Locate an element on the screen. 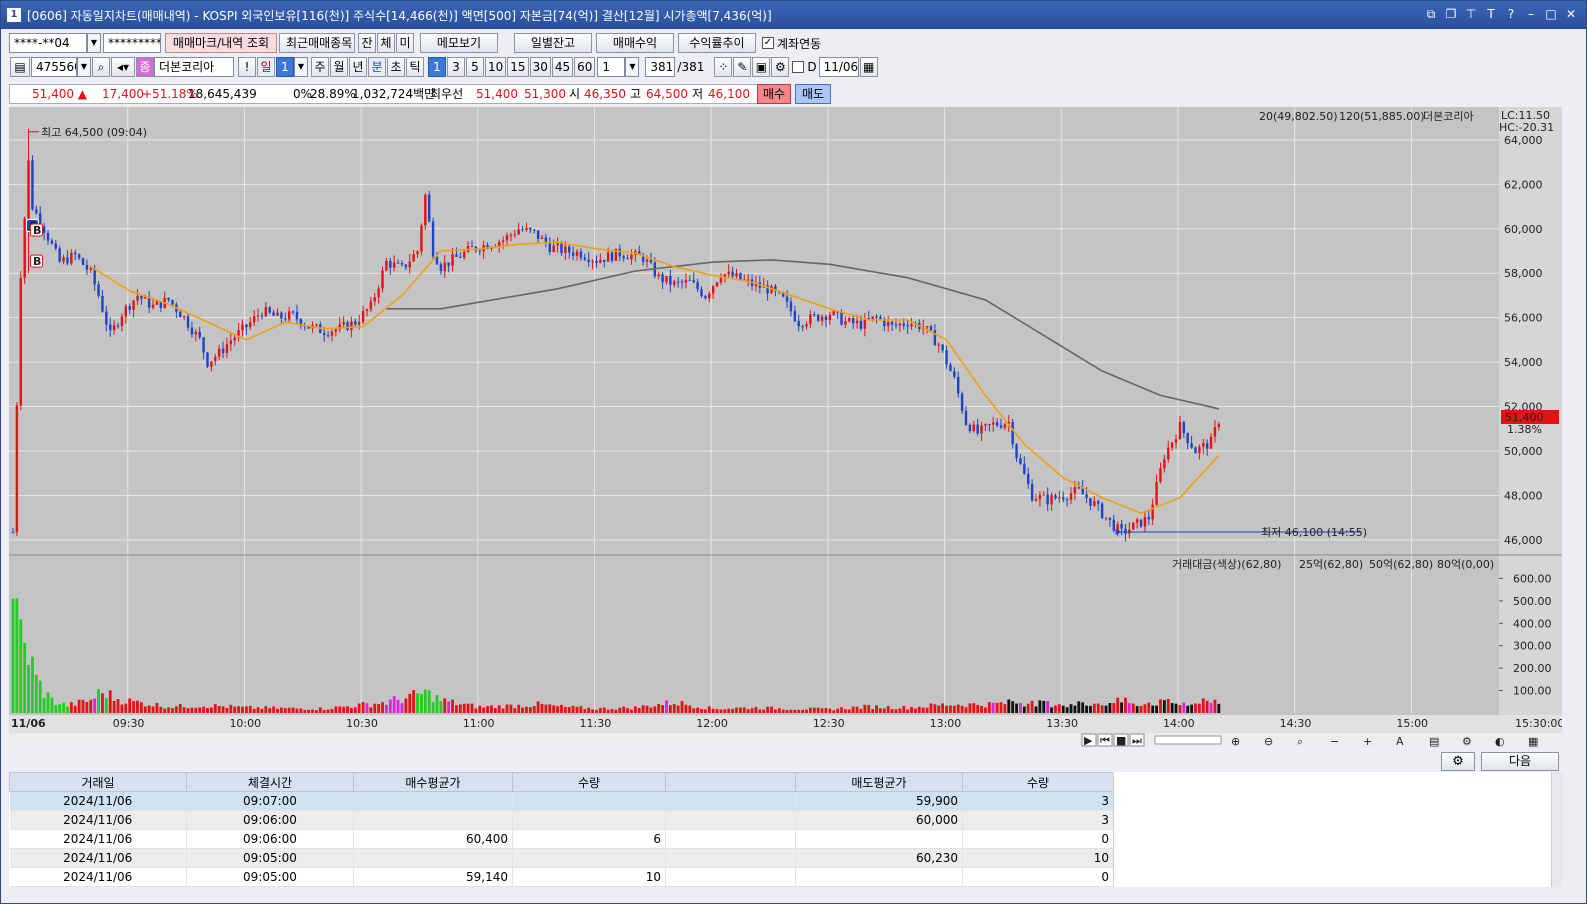 This screenshot has height=904, width=1587. unit-field: 1 is located at coordinates (611, 67).